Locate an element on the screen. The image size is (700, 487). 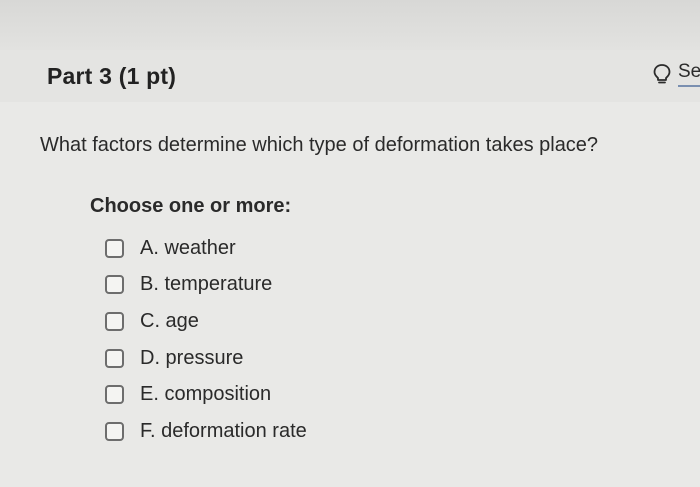
lightbulb-icon is located at coordinates (662, 74).